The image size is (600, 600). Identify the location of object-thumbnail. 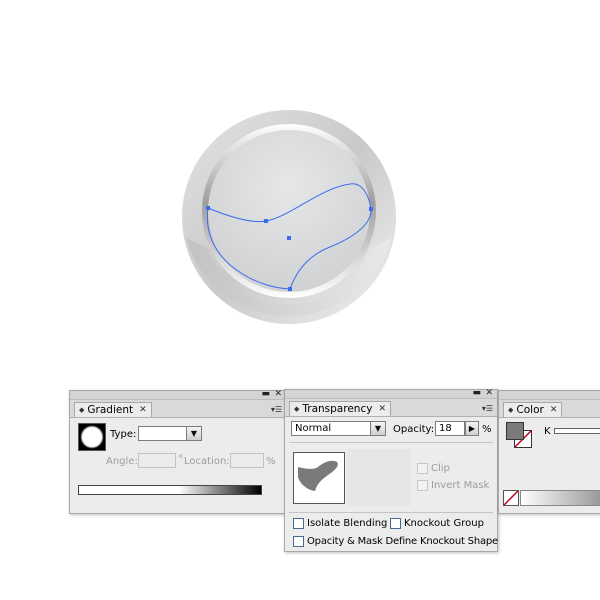
(319, 478).